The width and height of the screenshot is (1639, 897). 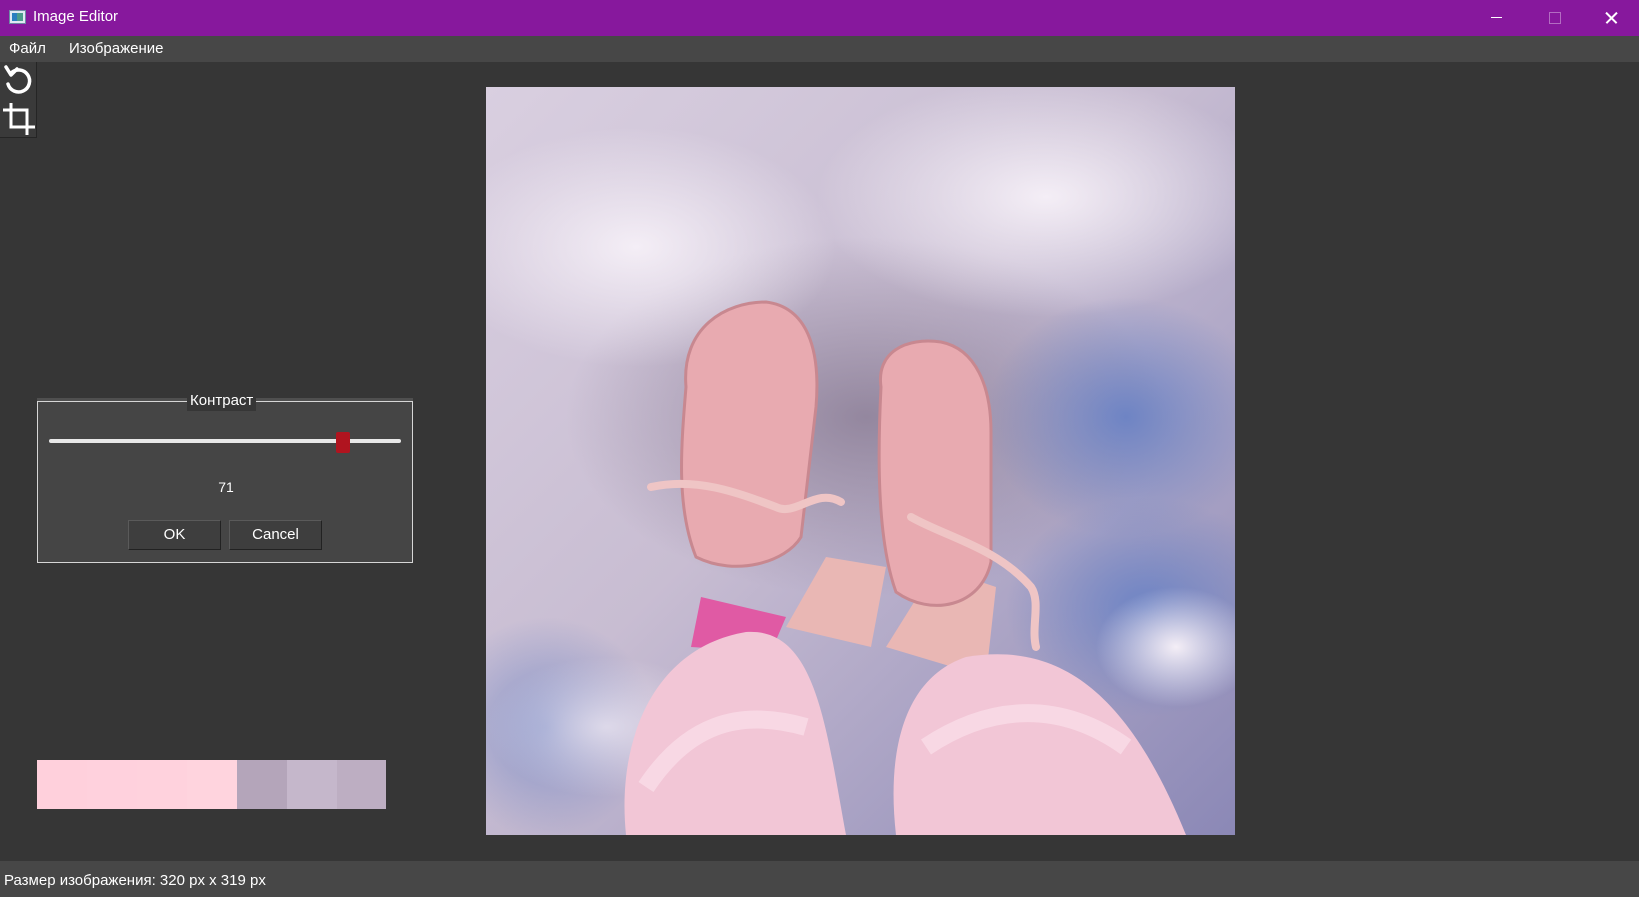 What do you see at coordinates (1554, 18) in the screenshot?
I see `maximize-button` at bounding box center [1554, 18].